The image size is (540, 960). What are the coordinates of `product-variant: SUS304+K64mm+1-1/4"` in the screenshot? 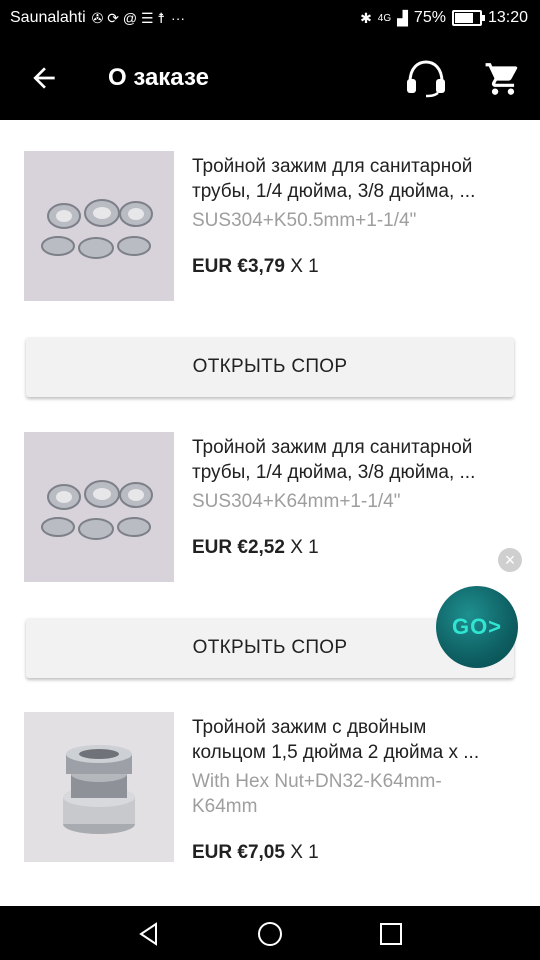 It's located at (296, 501).